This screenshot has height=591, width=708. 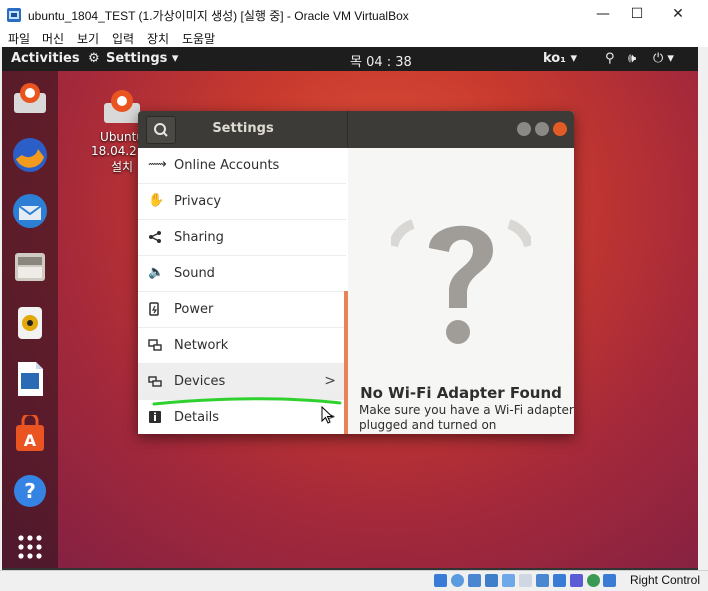 I want to click on volume-icon: 🕪, so click(x=632, y=58).